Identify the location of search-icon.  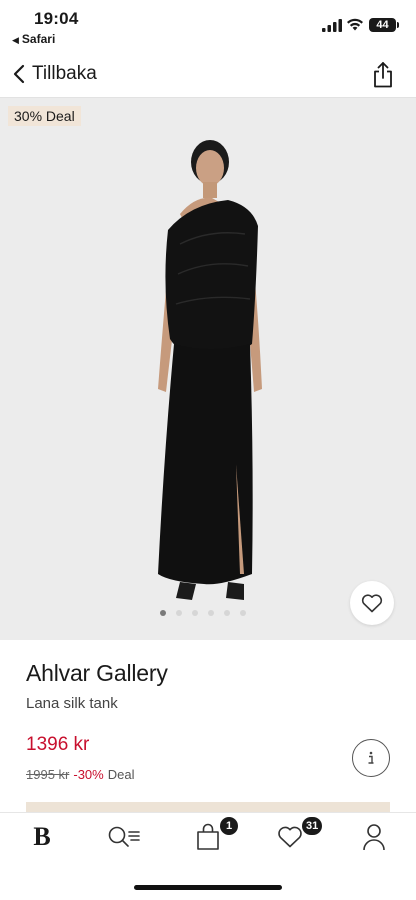
(124, 836).